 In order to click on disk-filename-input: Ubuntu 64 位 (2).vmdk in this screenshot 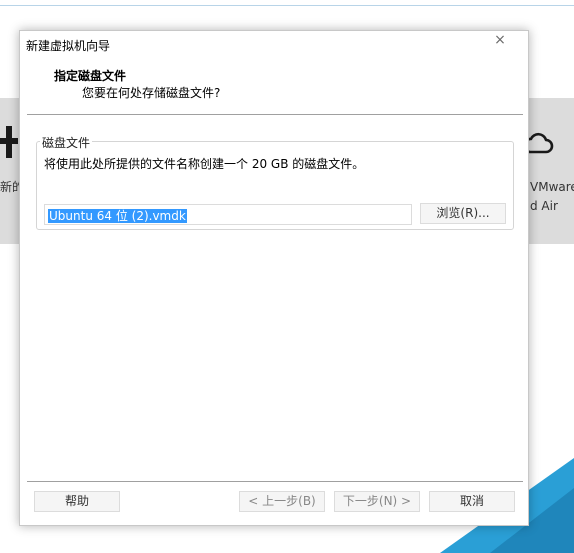, I will do `click(228, 214)`.